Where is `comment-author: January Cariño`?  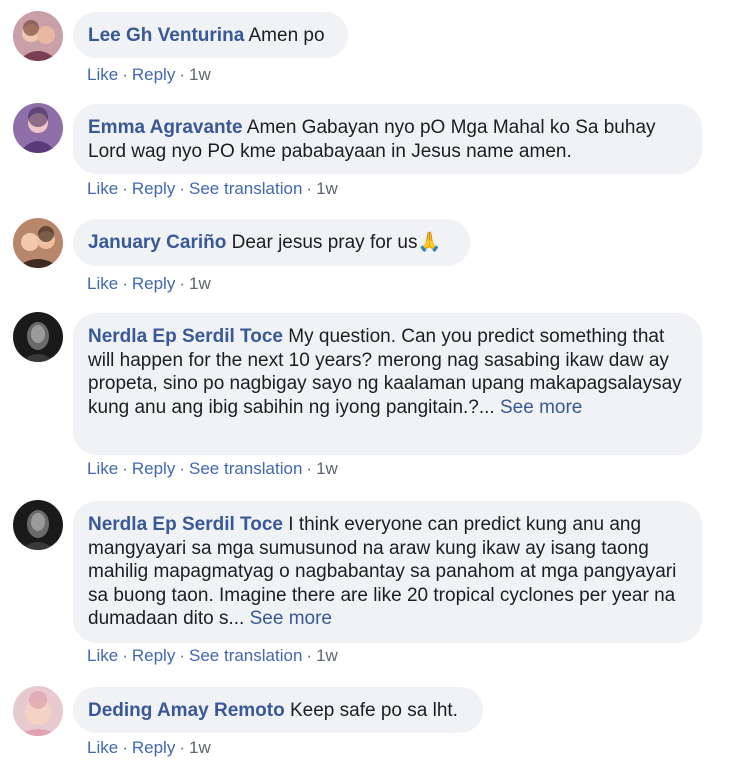
comment-author: January Cariño is located at coordinates (157, 242).